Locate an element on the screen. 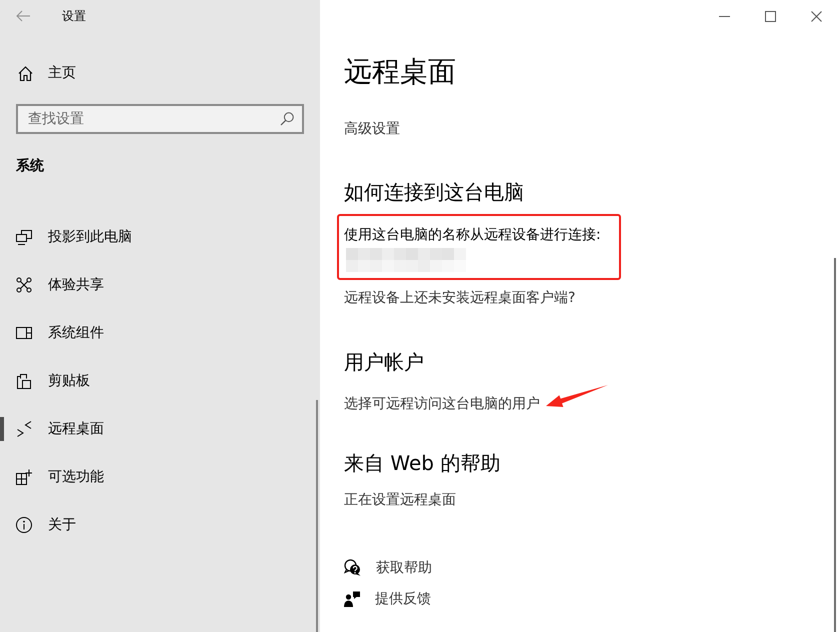 The height and width of the screenshot is (632, 839). sidebar-item: 远程桌面 is located at coordinates (160, 429).